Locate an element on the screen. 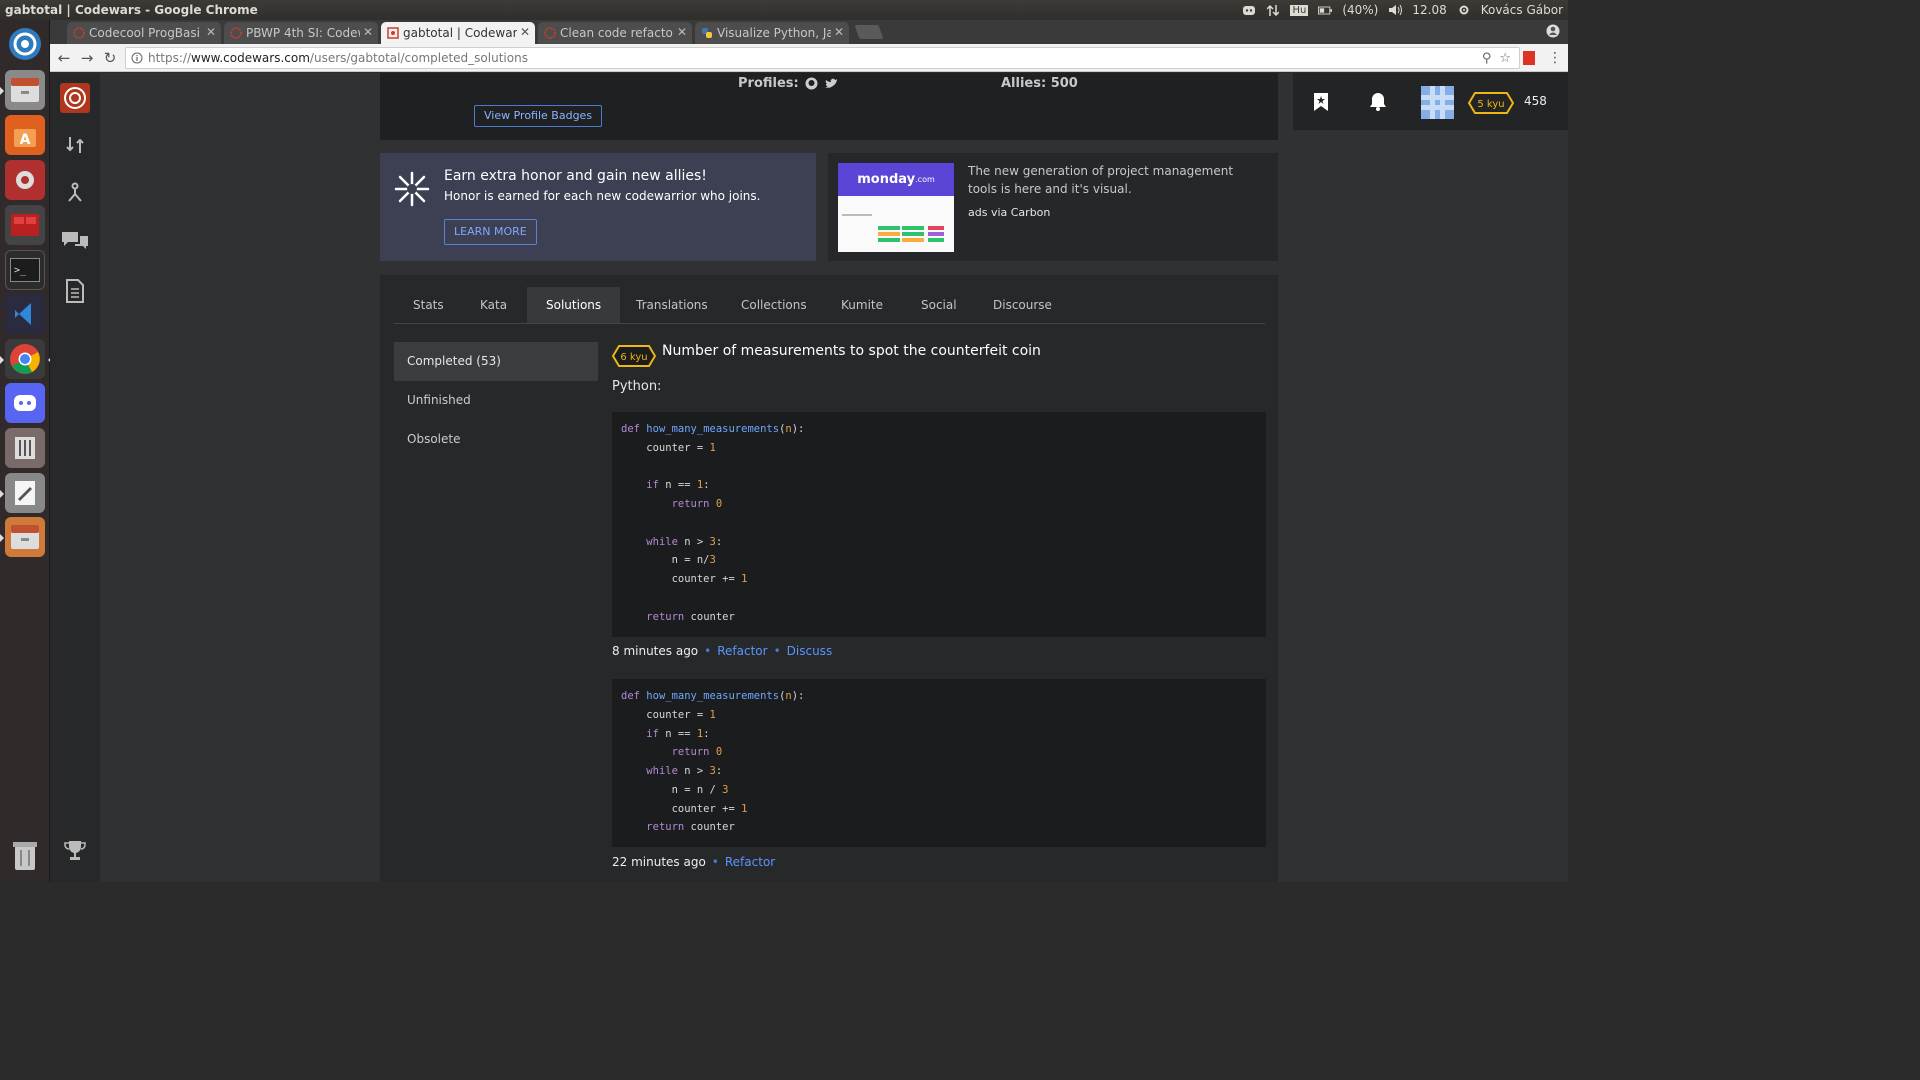 The height and width of the screenshot is (1080, 1920). fork-icon is located at coordinates (75, 193).